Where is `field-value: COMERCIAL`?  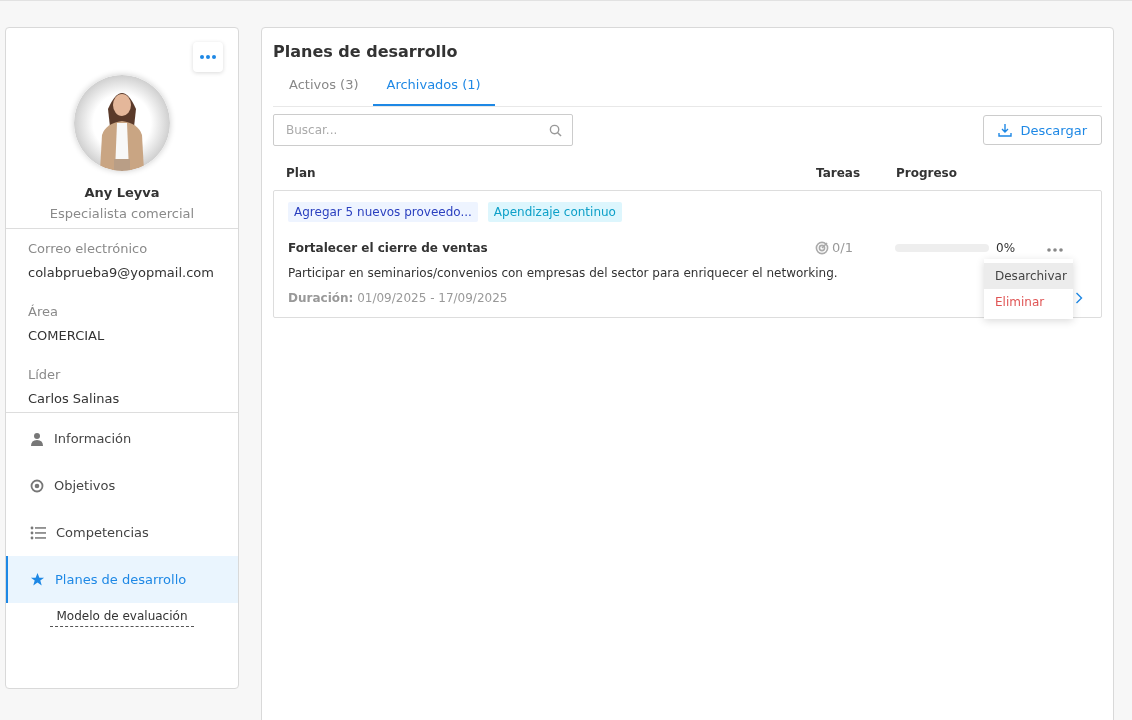 field-value: COMERCIAL is located at coordinates (67, 335).